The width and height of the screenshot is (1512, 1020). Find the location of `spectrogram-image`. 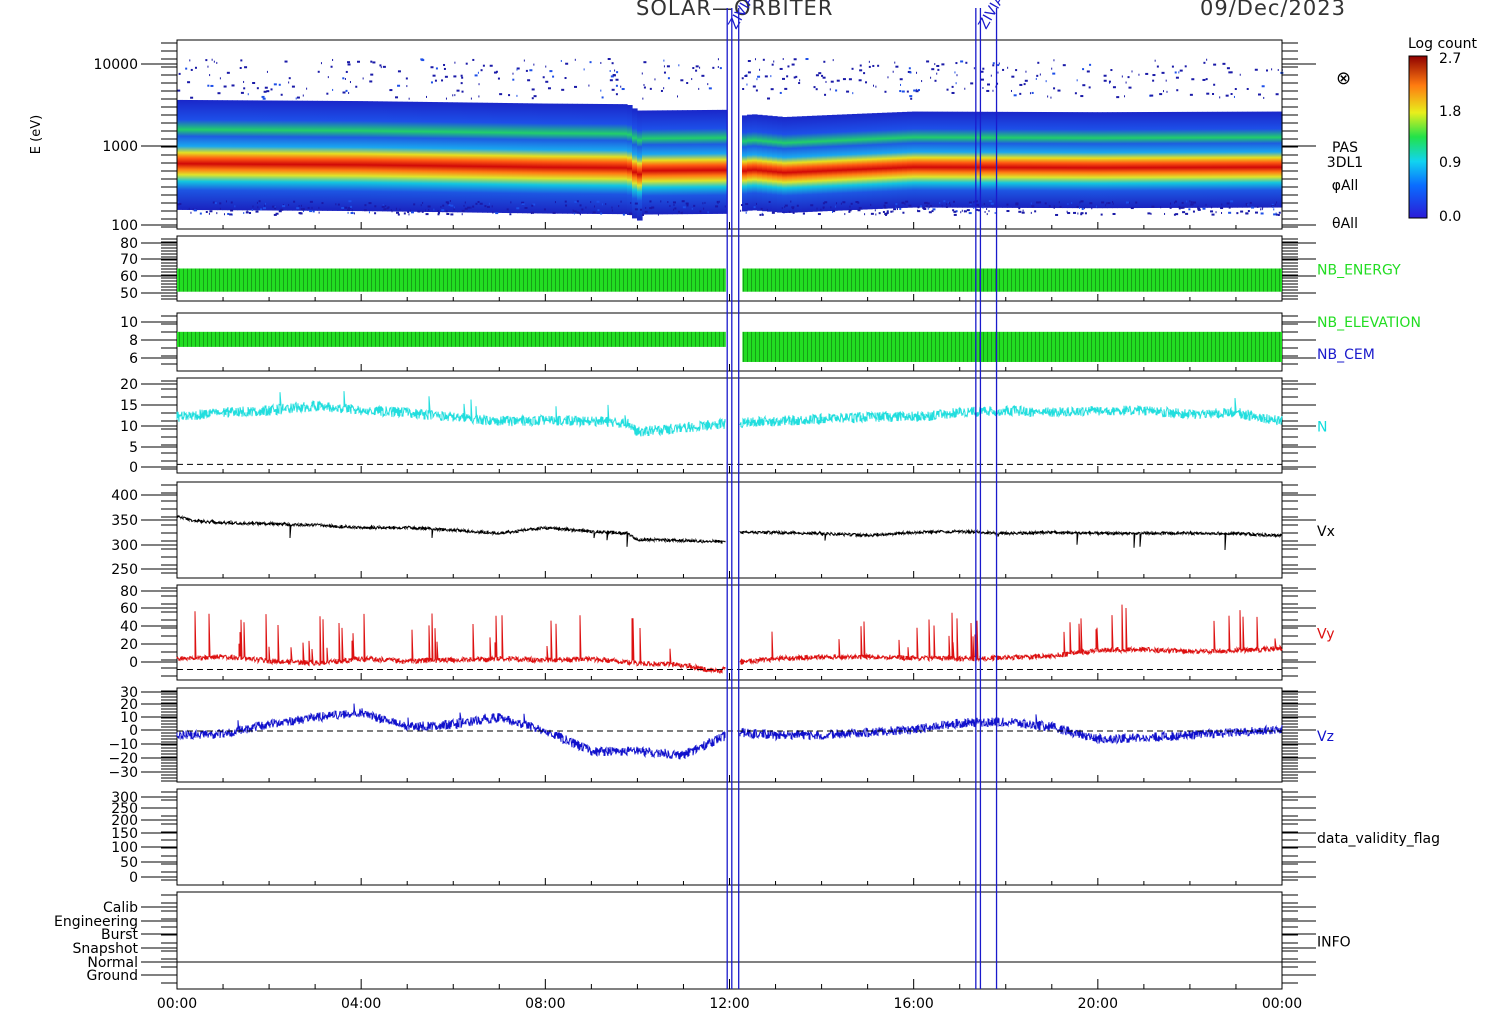

spectrogram-image is located at coordinates (730, 139).